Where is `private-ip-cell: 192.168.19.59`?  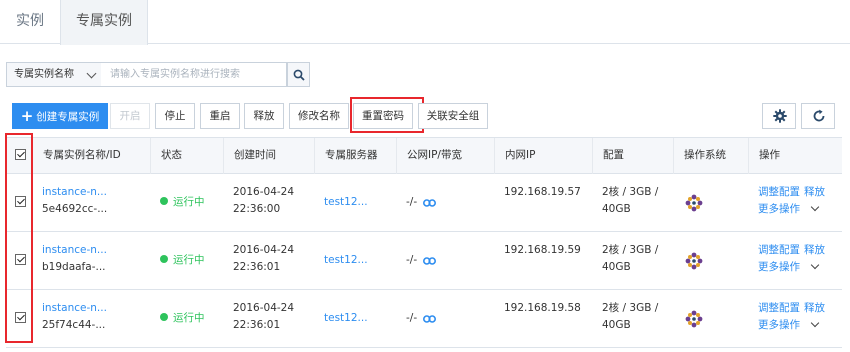 private-ip-cell: 192.168.19.59 is located at coordinates (543, 261).